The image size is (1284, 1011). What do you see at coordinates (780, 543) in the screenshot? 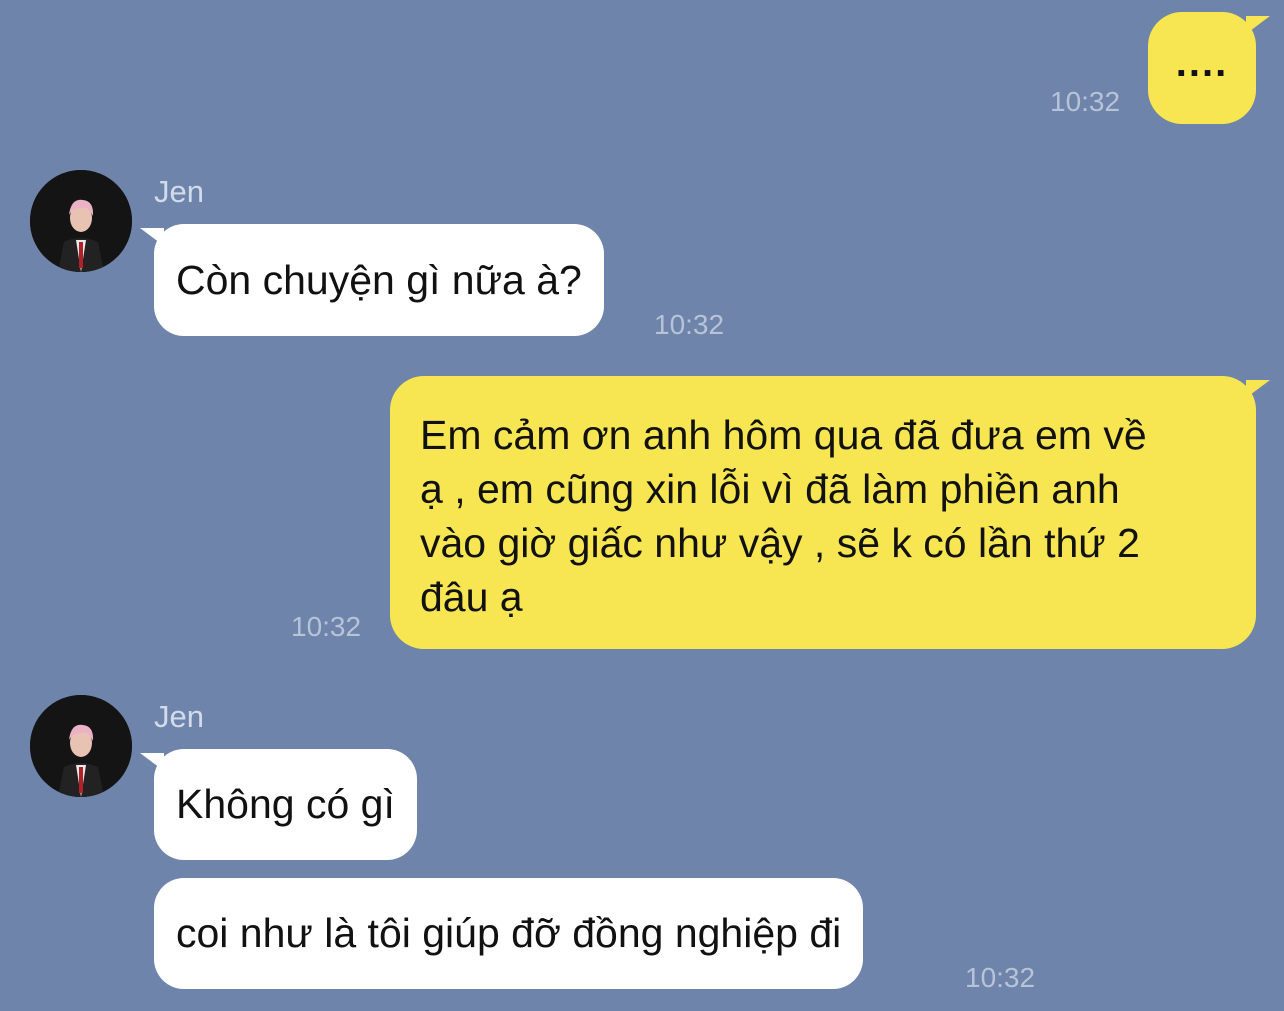
I see `message-line: vào giờ giấc như vậy , sẽ k có lần thứ 2` at bounding box center [780, 543].